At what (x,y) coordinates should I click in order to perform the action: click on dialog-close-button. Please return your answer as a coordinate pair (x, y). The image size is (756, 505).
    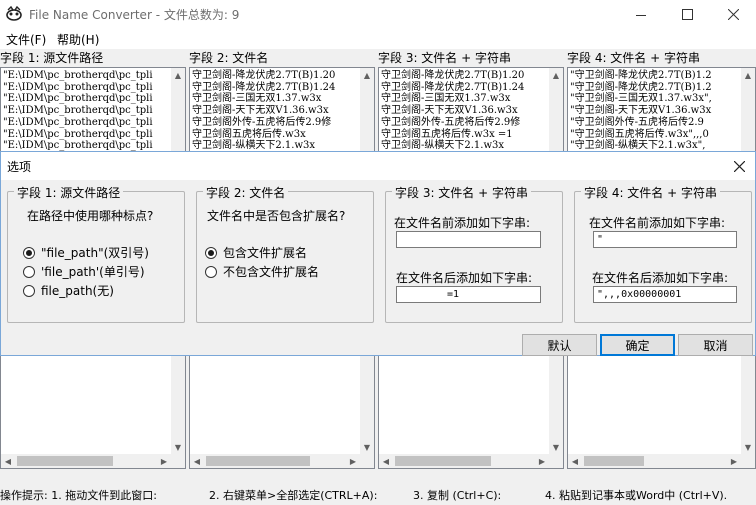
    Looking at the image, I should click on (739, 166).